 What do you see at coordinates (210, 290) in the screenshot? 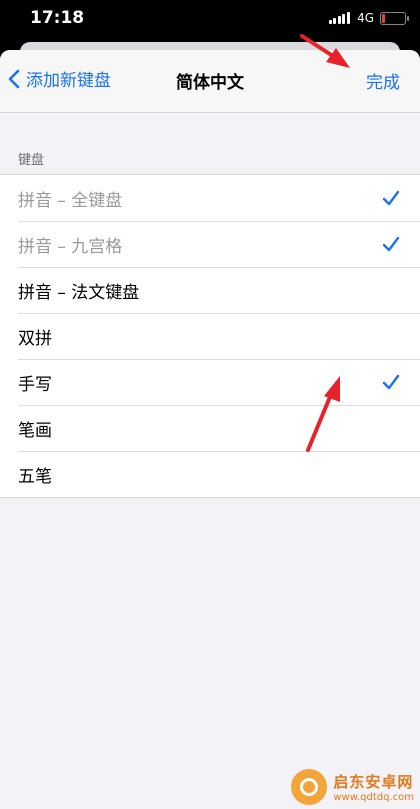
I see `keyboard-row: 拼音 – 法文键盘` at bounding box center [210, 290].